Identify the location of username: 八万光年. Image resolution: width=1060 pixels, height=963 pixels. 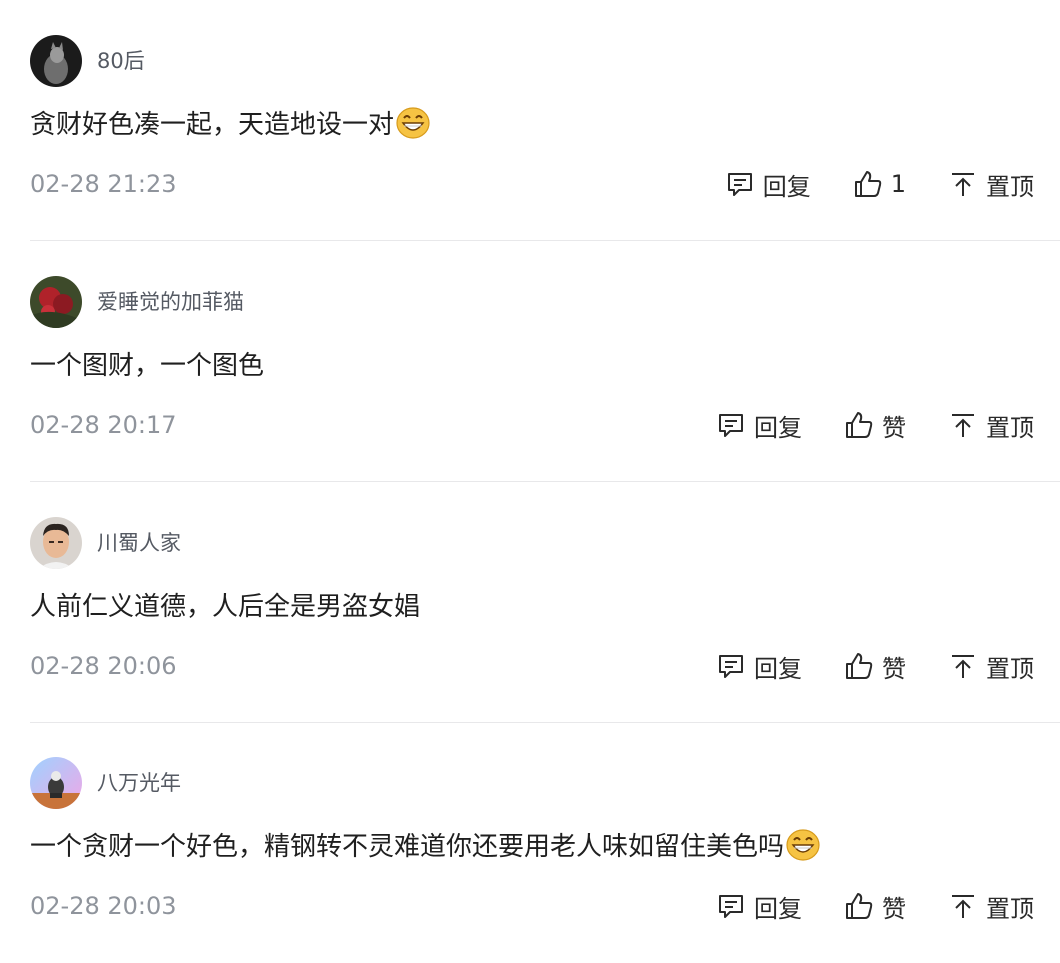
(139, 783).